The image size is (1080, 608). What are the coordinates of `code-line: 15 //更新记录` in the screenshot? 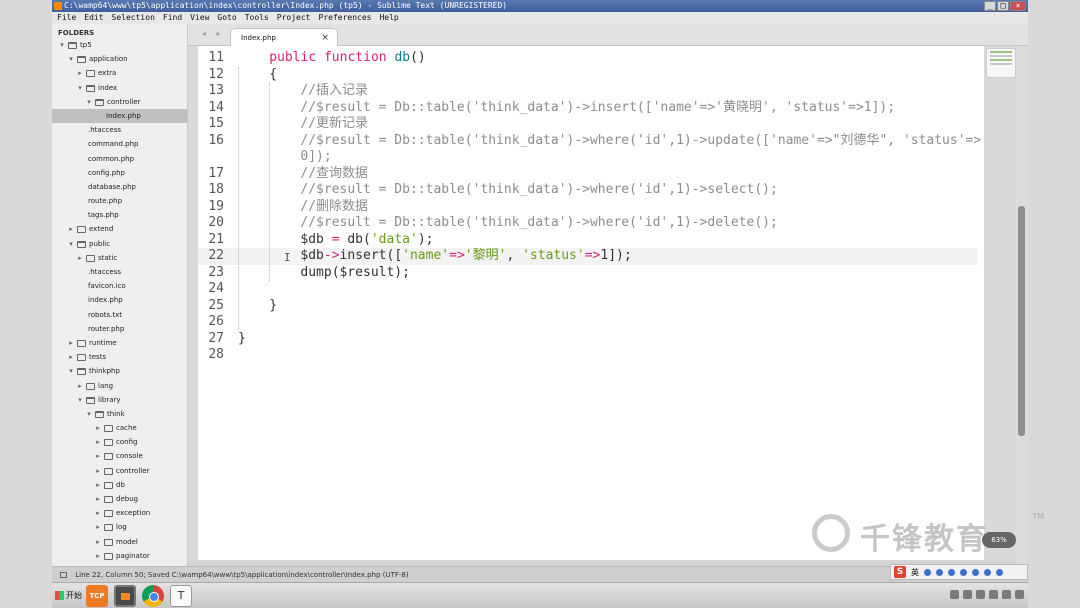 It's located at (588, 124).